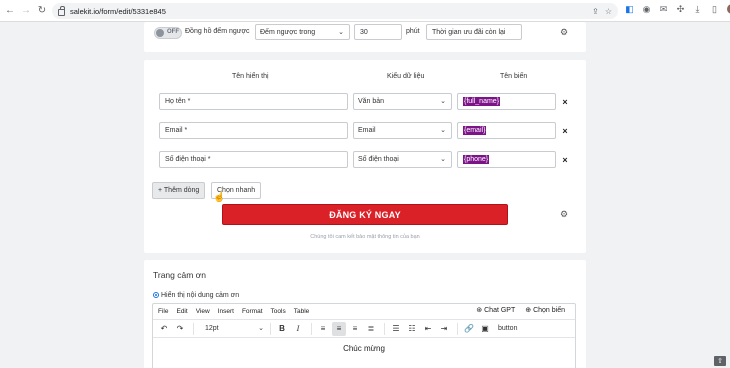  I want to click on italic-icon: I, so click(298, 329).